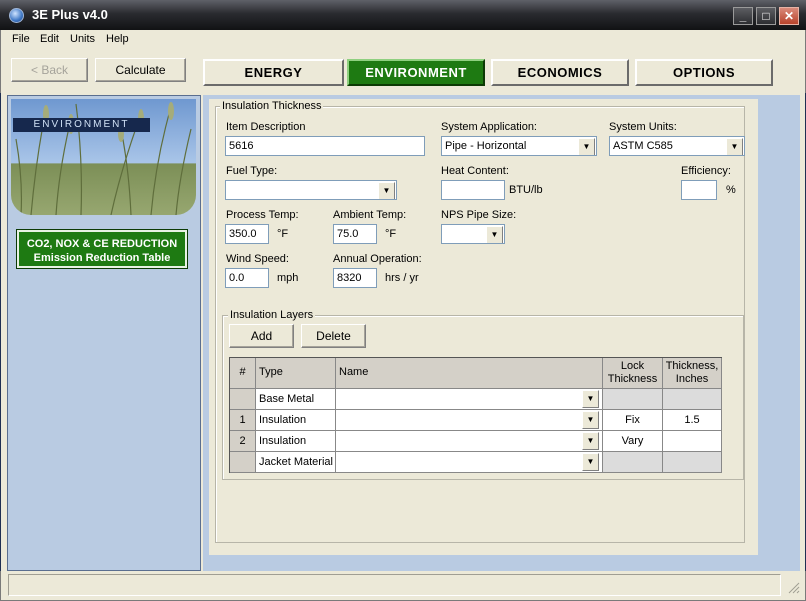 The width and height of the screenshot is (806, 601). I want to click on heat-content-input, so click(473, 190).